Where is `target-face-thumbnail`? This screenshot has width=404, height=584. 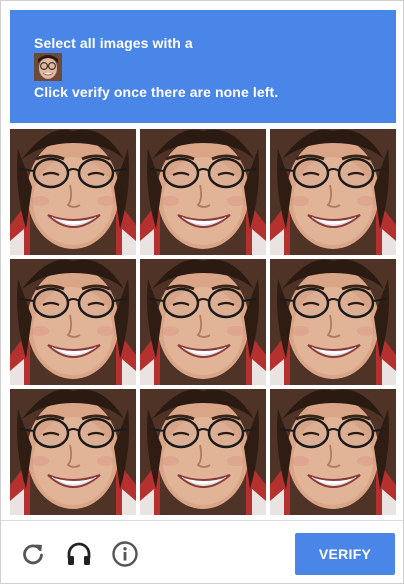 target-face-thumbnail is located at coordinates (48, 67).